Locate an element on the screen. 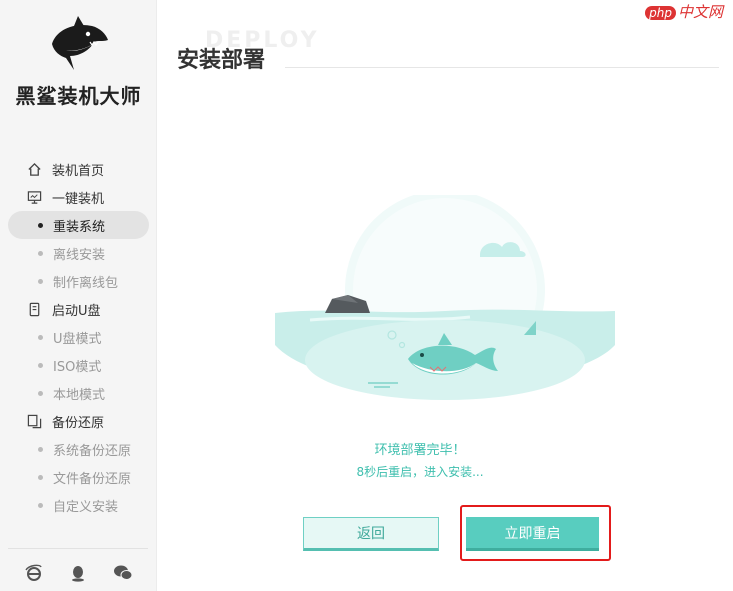  sidebar-item-label: U盘模式 is located at coordinates (77, 339).